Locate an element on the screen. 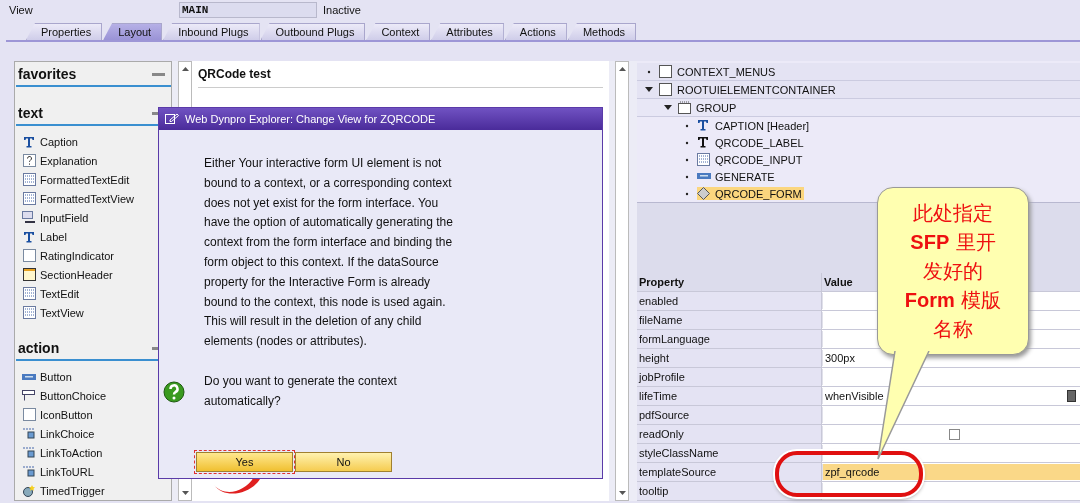 This screenshot has height=503, width=1080. view-label: View is located at coordinates (21, 10).